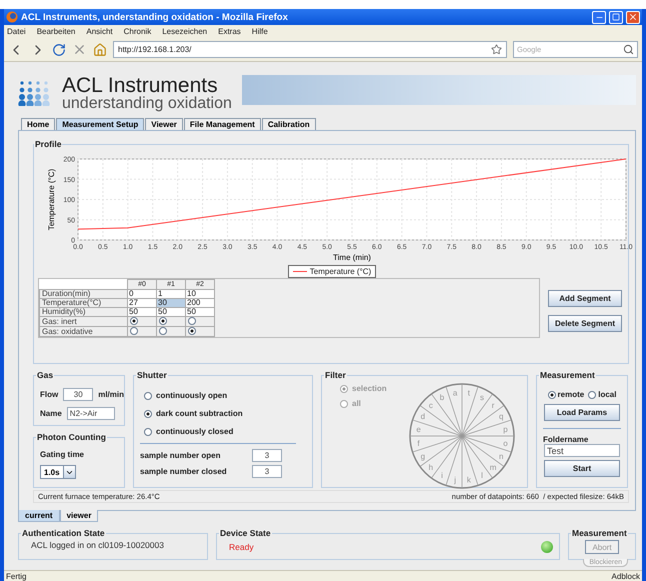  What do you see at coordinates (585, 323) in the screenshot?
I see `segment-button: Delete Segment` at bounding box center [585, 323].